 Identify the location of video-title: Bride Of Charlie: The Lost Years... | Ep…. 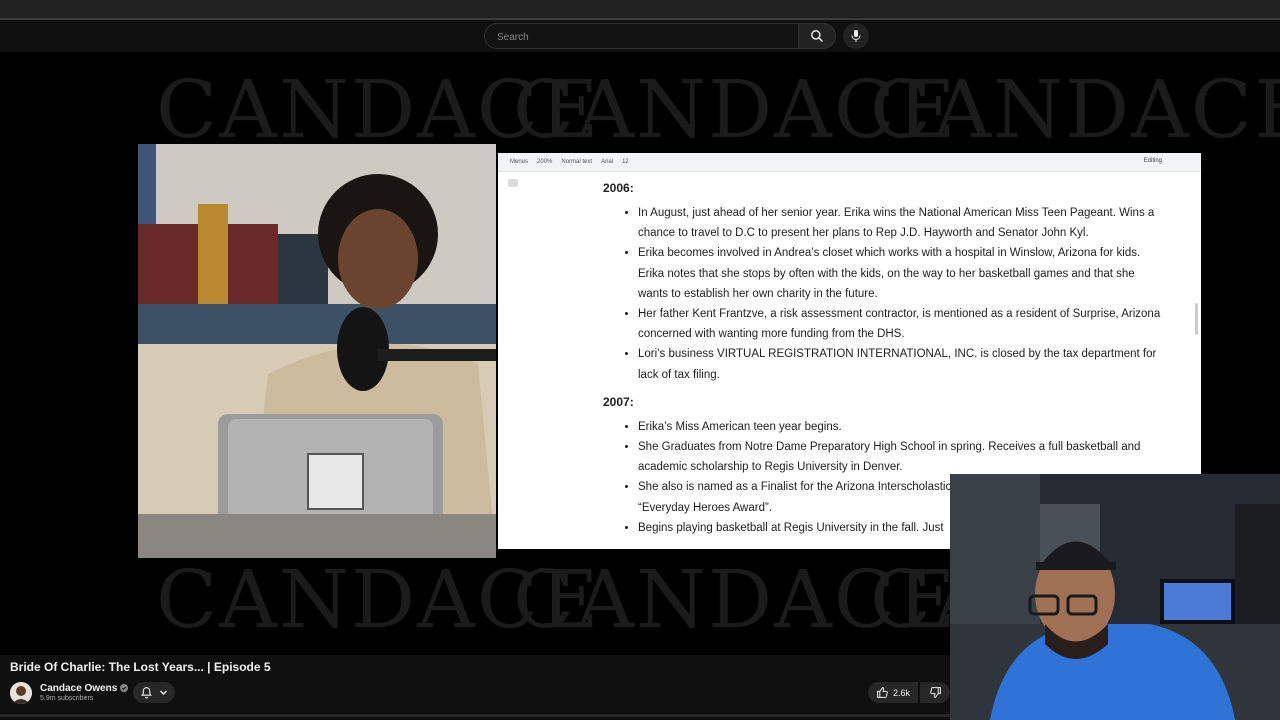
(140, 667).